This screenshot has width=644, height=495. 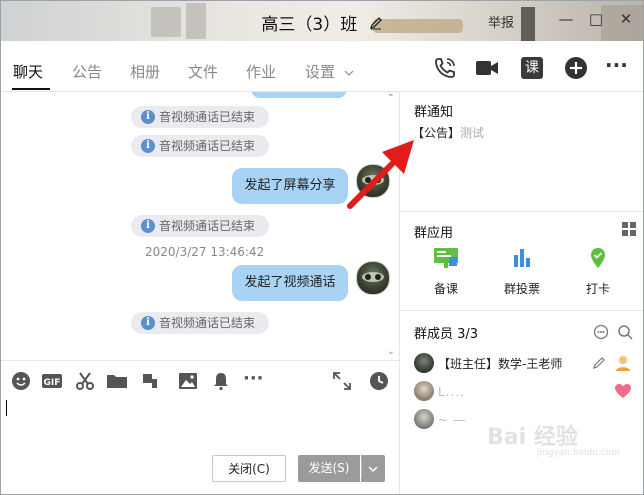 I want to click on history-clock-icon, so click(x=379, y=381).